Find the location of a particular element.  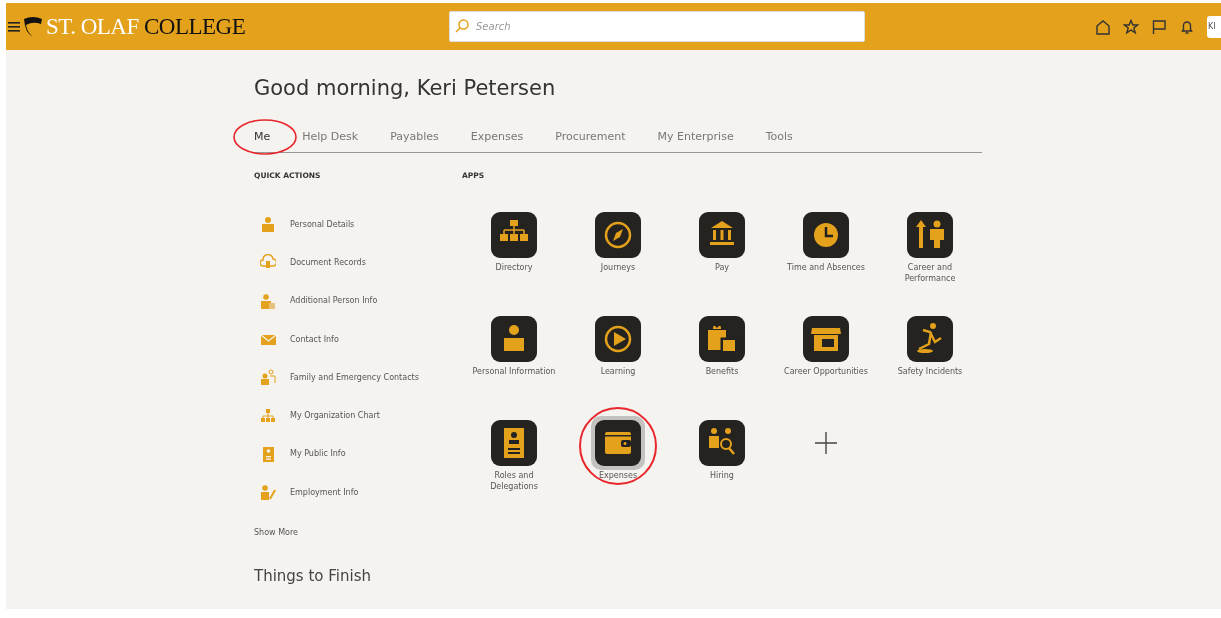

star-icon is located at coordinates (1131, 26).